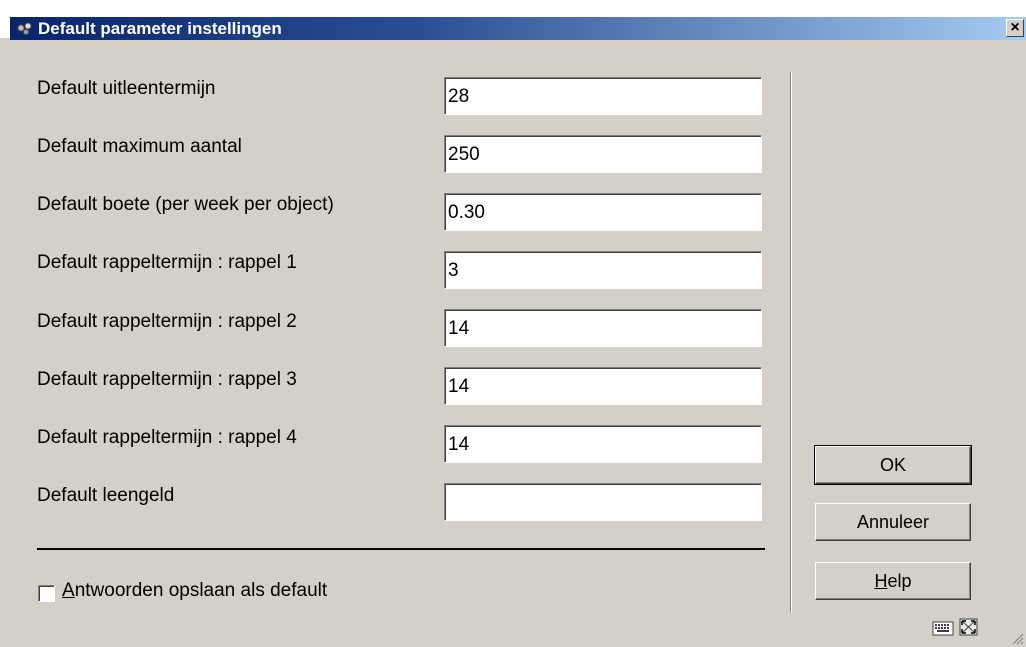 The width and height of the screenshot is (1026, 647). What do you see at coordinates (185, 204) in the screenshot?
I see `label-boete: Default boete (per week per object)` at bounding box center [185, 204].